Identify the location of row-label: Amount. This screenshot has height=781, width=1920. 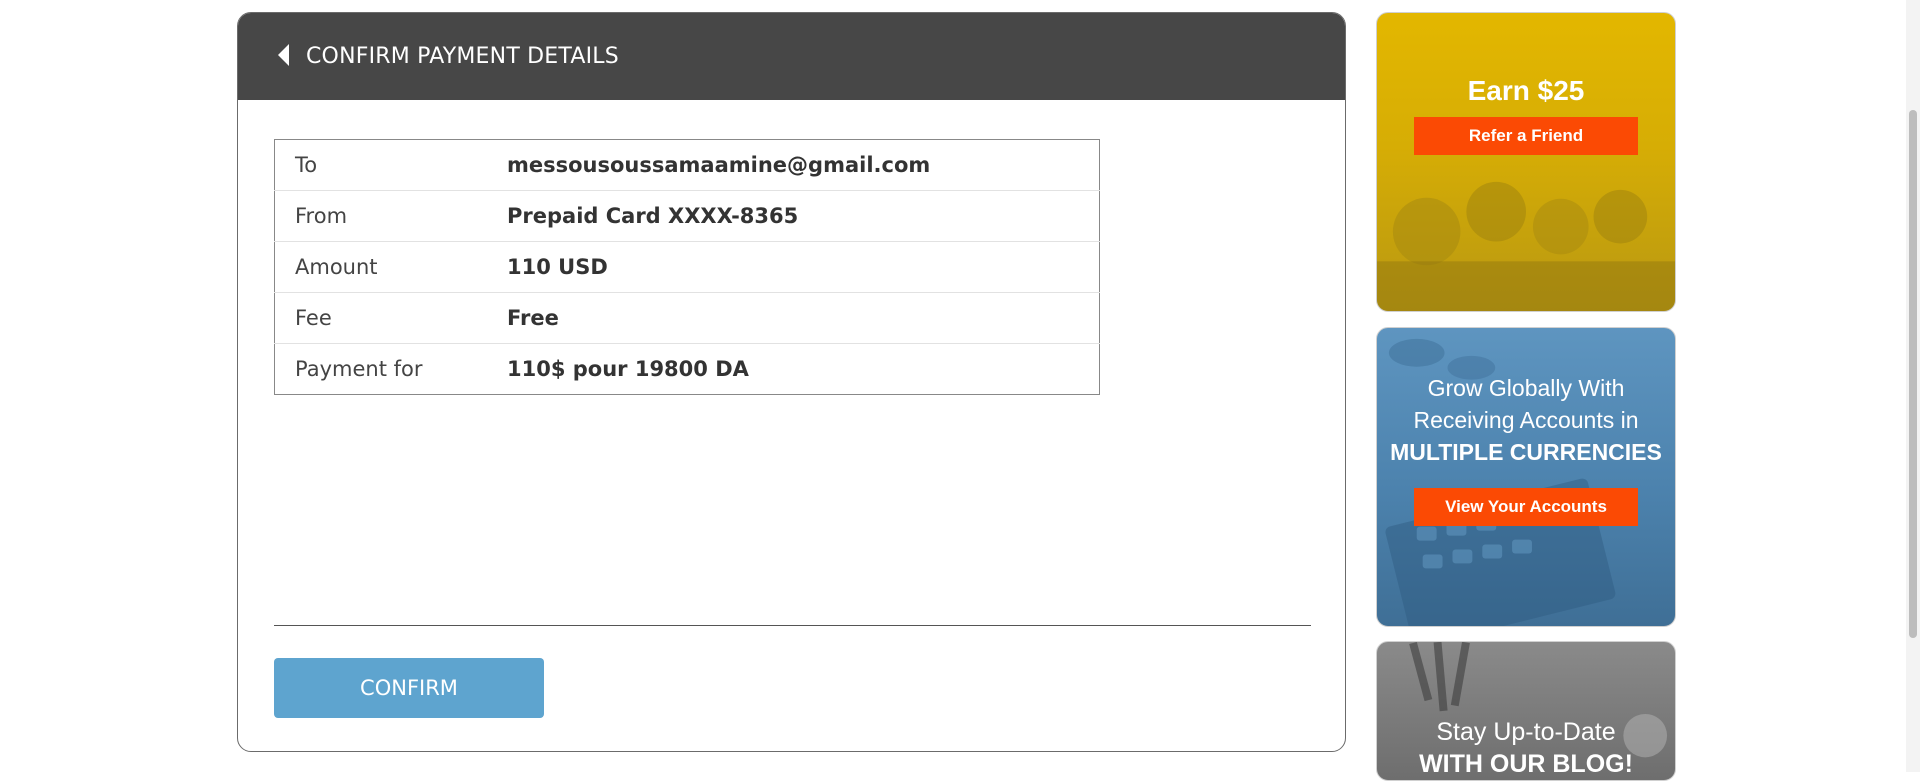
(390, 267).